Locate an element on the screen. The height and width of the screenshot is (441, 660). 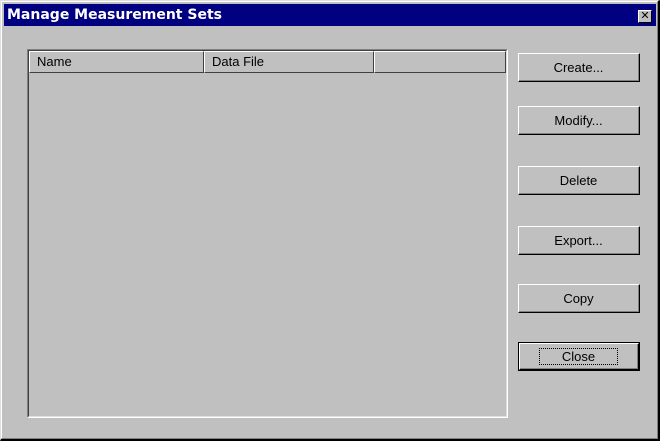
delete-button-label: Delete is located at coordinates (578, 180).